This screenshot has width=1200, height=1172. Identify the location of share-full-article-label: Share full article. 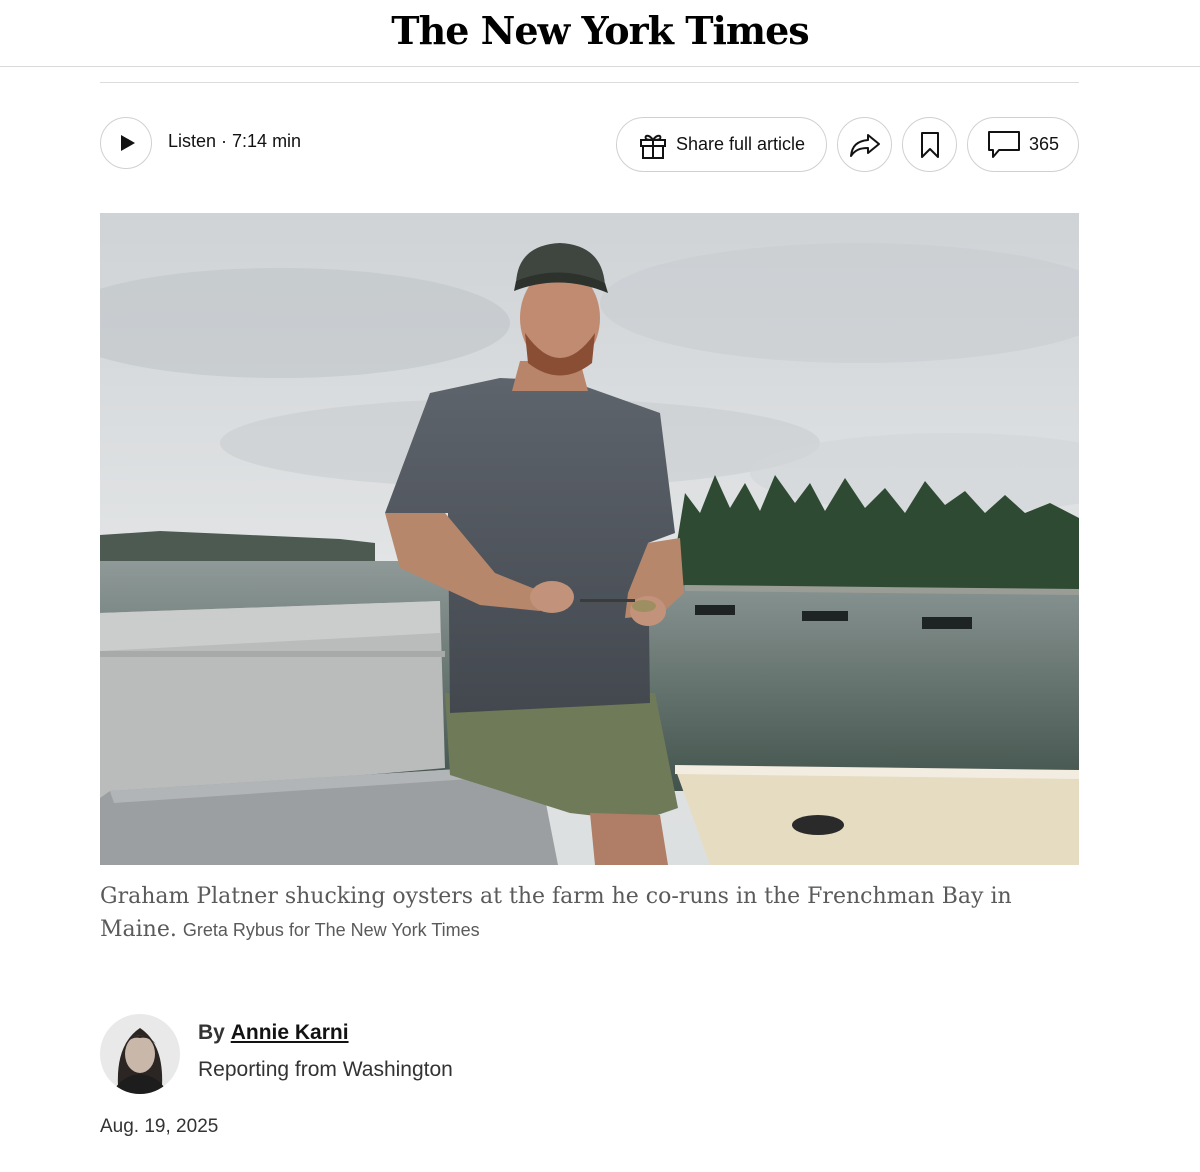
(740, 144).